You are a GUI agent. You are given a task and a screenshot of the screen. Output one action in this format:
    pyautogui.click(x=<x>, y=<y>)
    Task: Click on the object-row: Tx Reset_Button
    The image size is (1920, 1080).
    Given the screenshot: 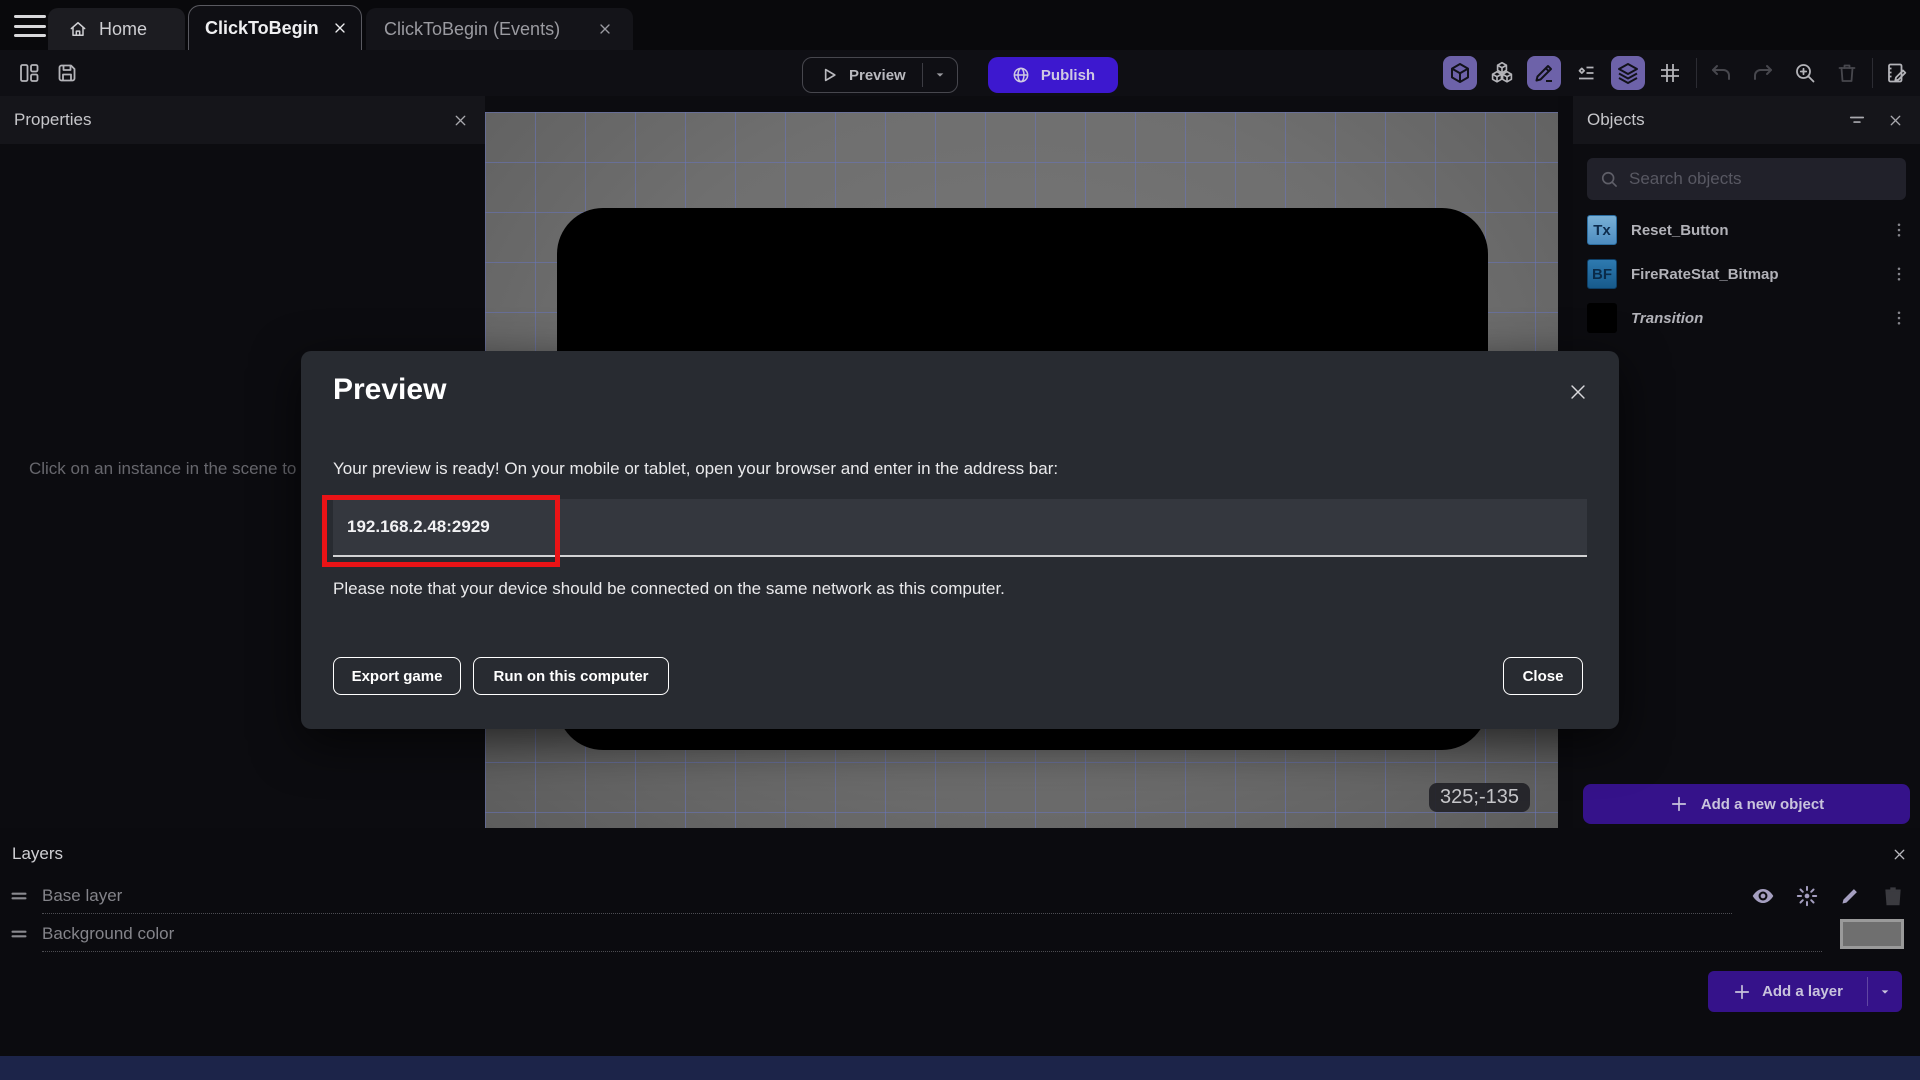 What is the action you would take?
    pyautogui.click(x=1746, y=230)
    